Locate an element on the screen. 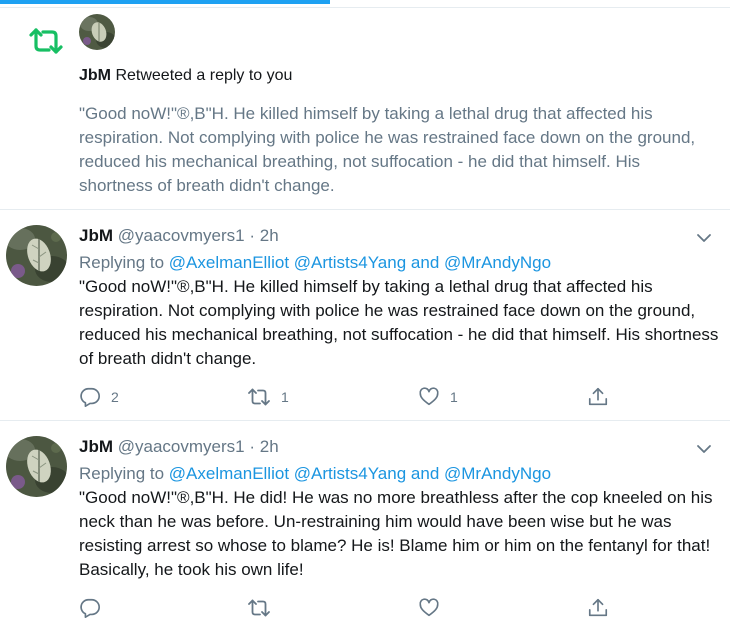 This screenshot has height=624, width=730. like-count: 1 is located at coordinates (454, 397).